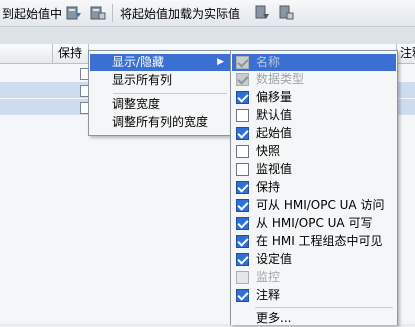 This screenshot has height=327, width=415. I want to click on column-option-label: 注释, so click(268, 295).